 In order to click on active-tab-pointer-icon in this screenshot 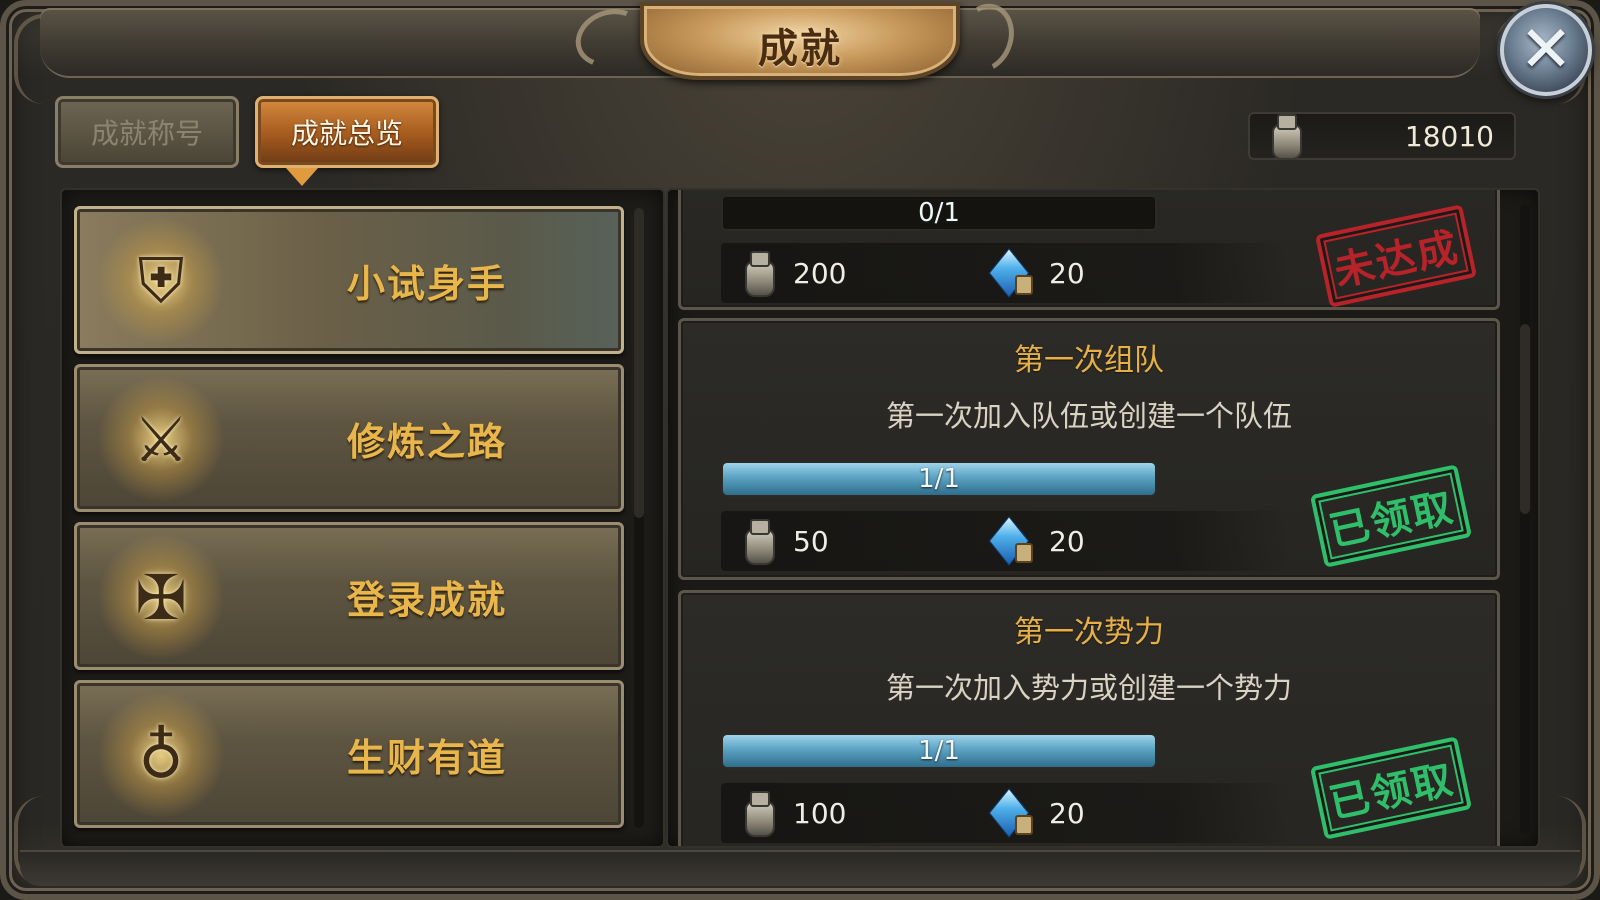, I will do `click(302, 177)`.